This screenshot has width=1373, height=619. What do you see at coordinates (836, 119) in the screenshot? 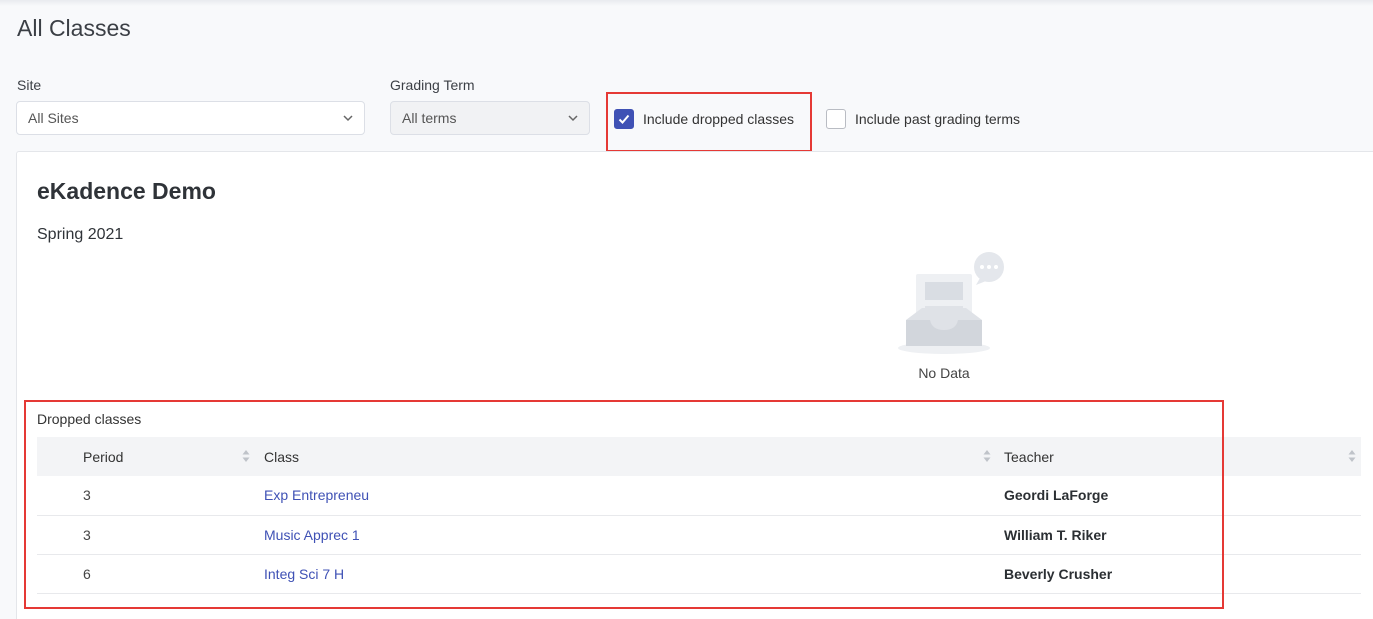
I see `include-past-checkbox` at bounding box center [836, 119].